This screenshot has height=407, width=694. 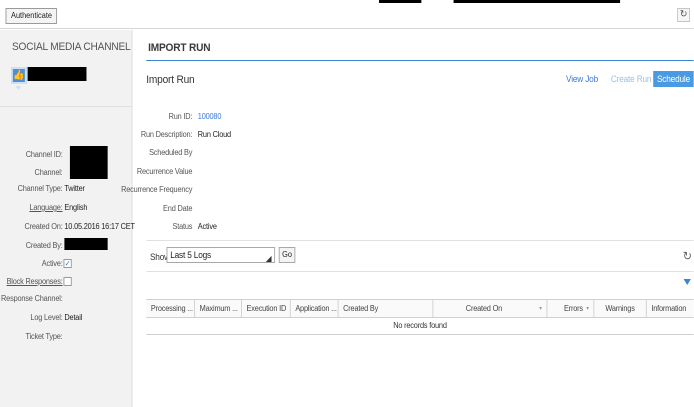 I want to click on redacted-channel-id, so click(x=88, y=162).